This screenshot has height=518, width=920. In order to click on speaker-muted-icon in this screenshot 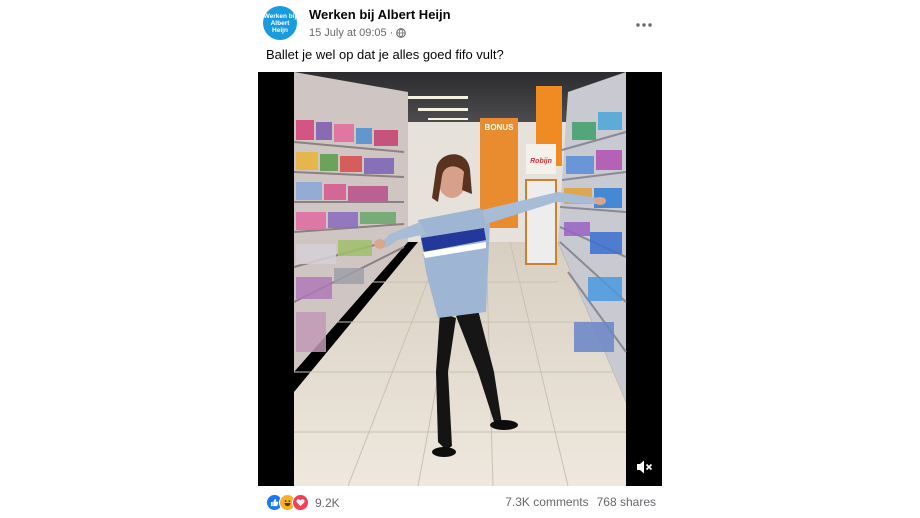, I will do `click(644, 467)`.